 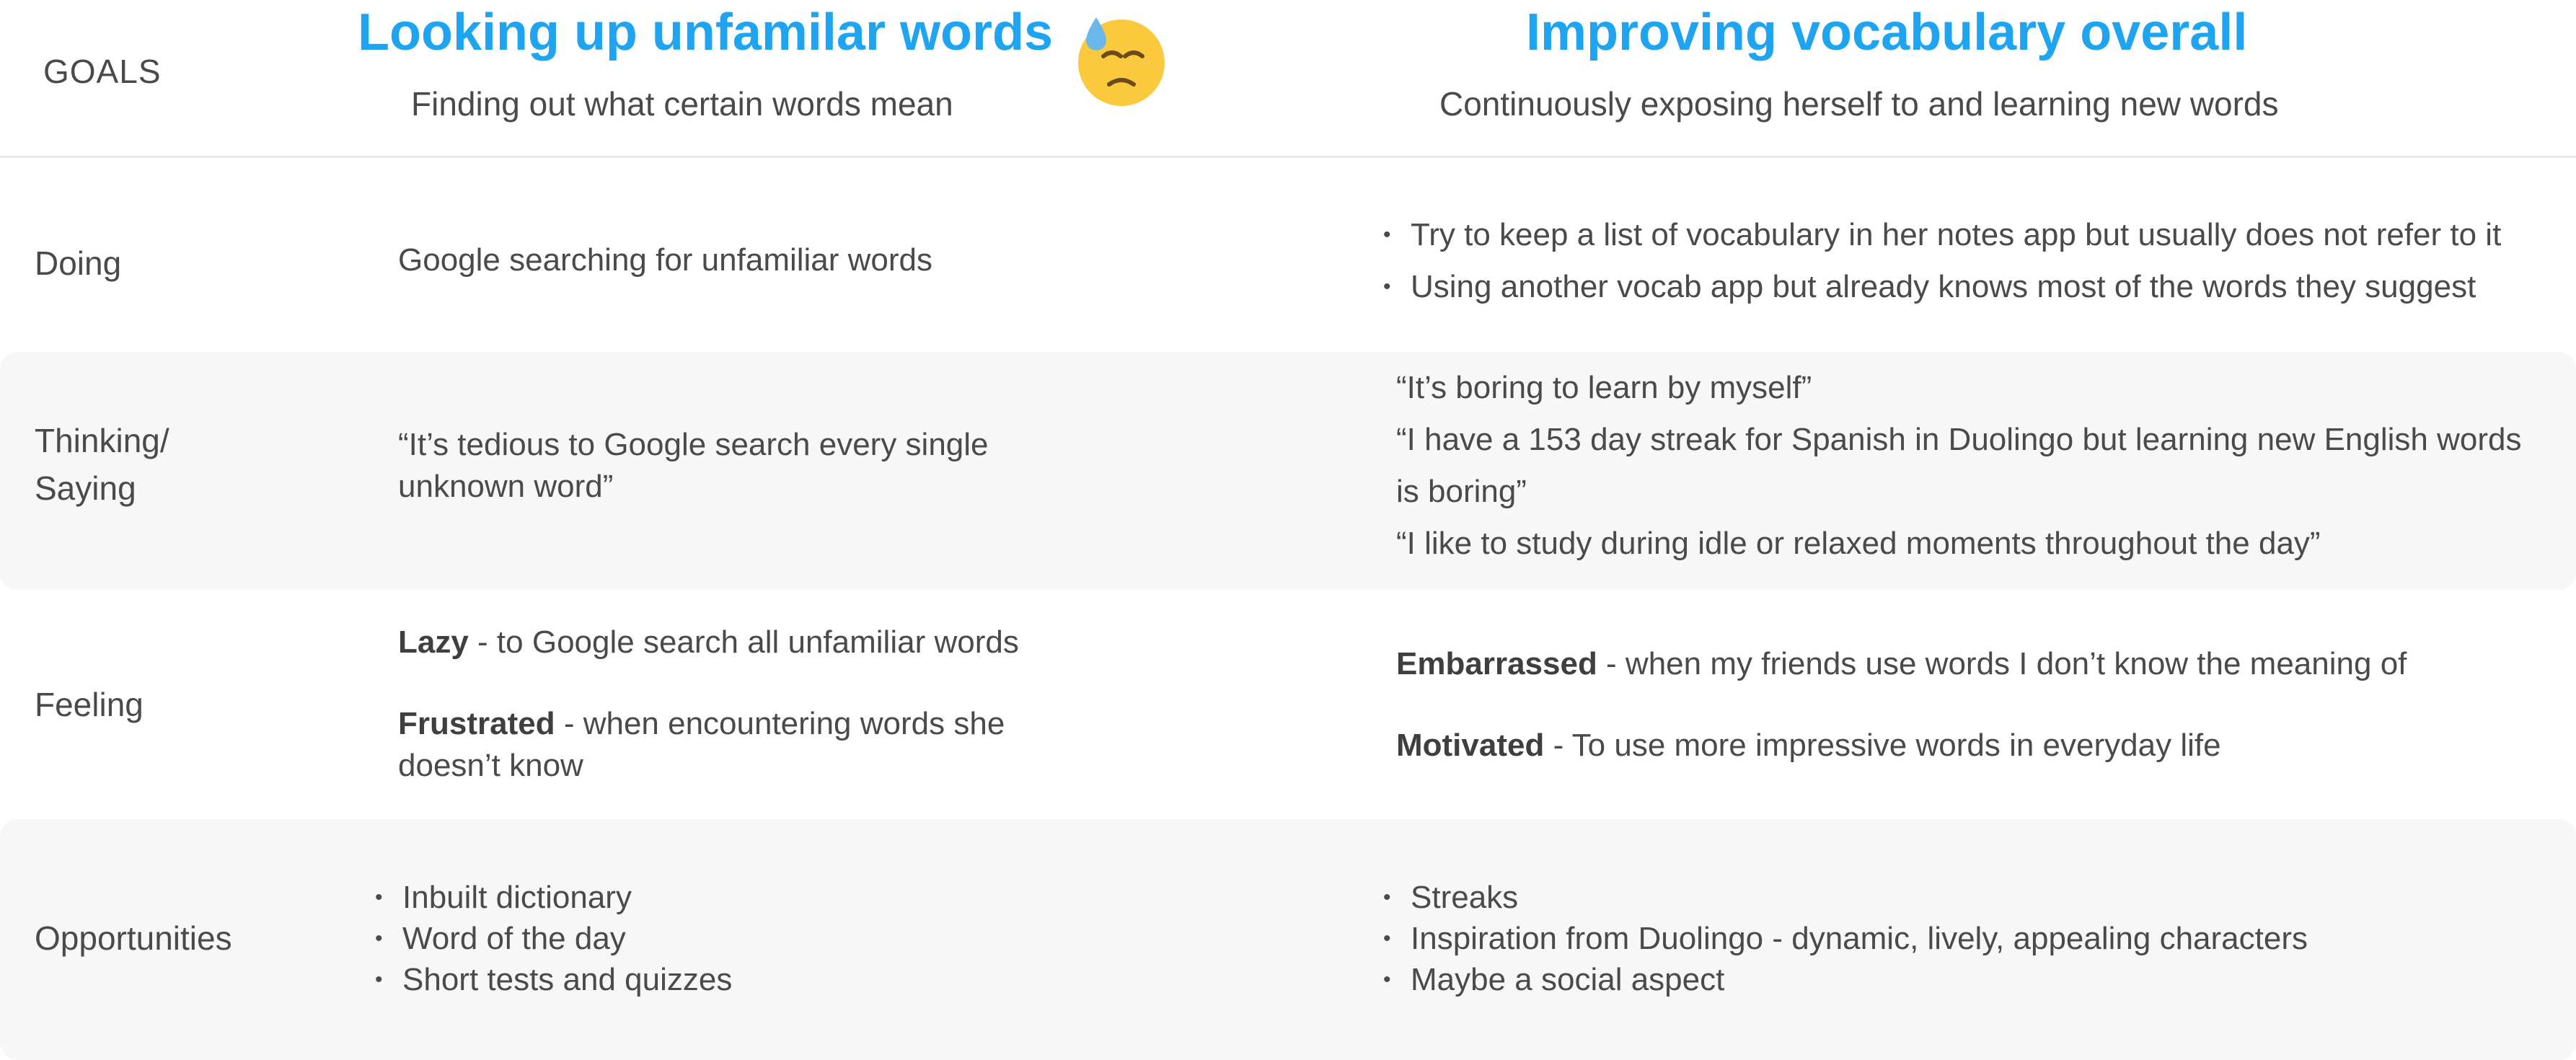 What do you see at coordinates (1496, 663) in the screenshot?
I see `feeling-term: Embarrassed` at bounding box center [1496, 663].